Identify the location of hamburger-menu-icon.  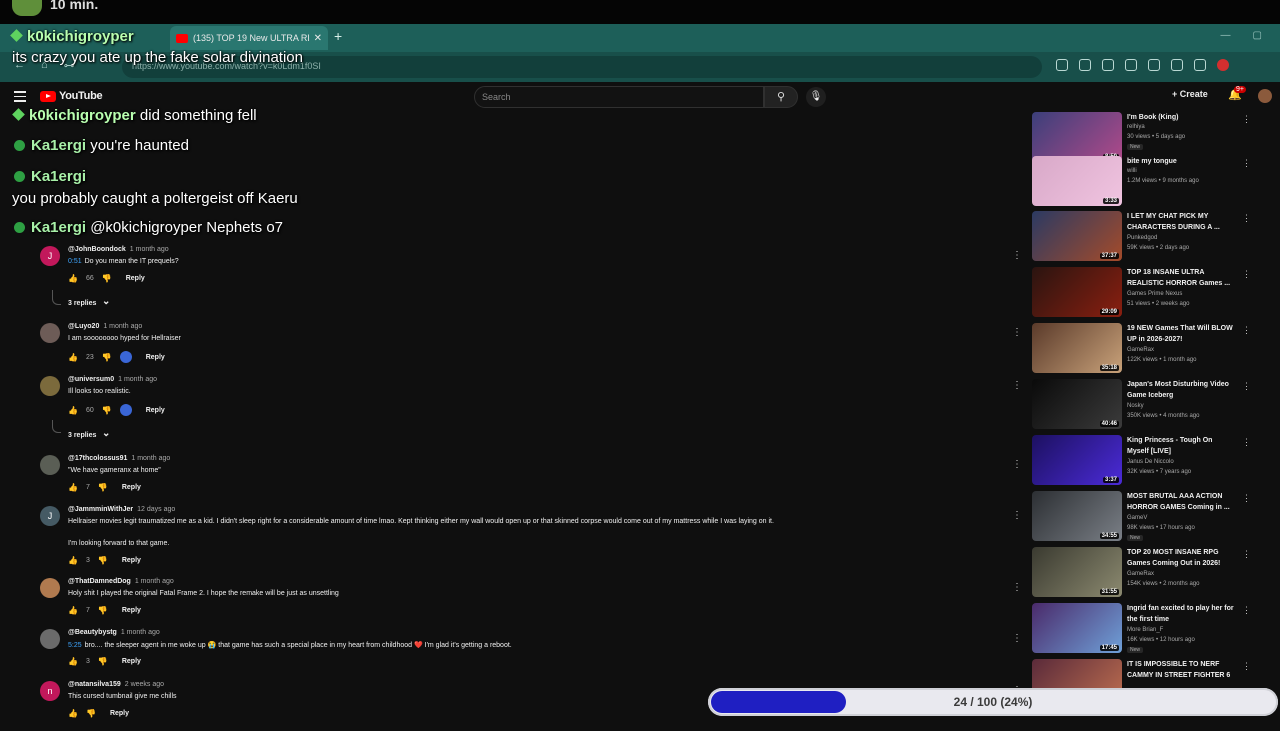
(20, 98).